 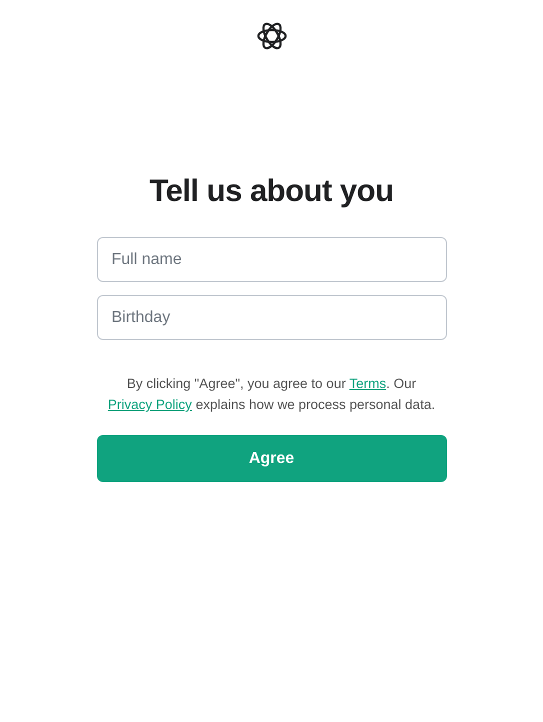 I want to click on consent-text: By clicking "Agree", you agree to our Terms. Our Privacy Policy explains how we process personal data., so click(x=271, y=394).